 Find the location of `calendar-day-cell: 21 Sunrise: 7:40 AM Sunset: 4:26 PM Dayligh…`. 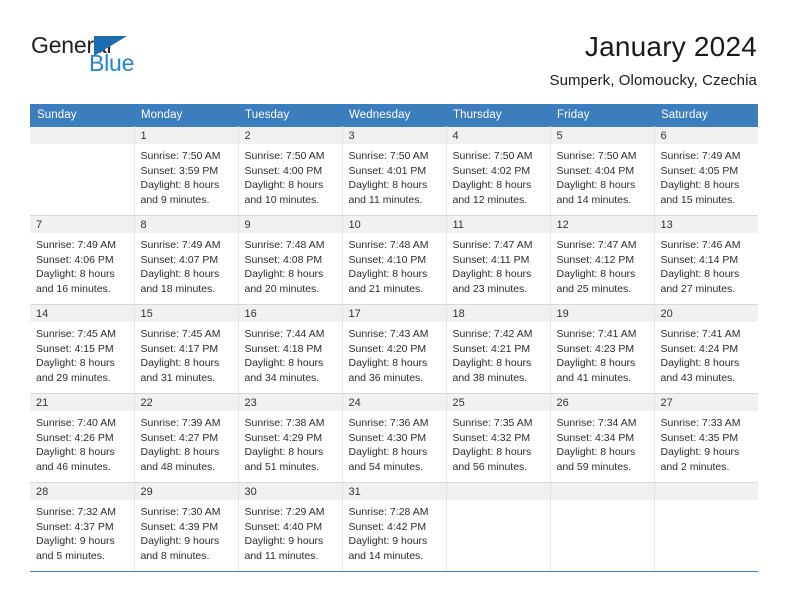

calendar-day-cell: 21 Sunrise: 7:40 AM Sunset: 4:26 PM Dayligh… is located at coordinates (82, 438).